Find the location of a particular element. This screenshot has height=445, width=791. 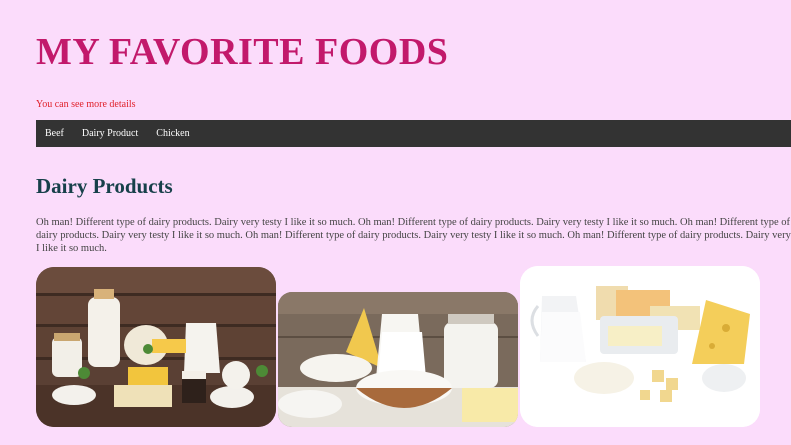

nav-bar: Beef Dairy Product Chicken is located at coordinates (413, 133).